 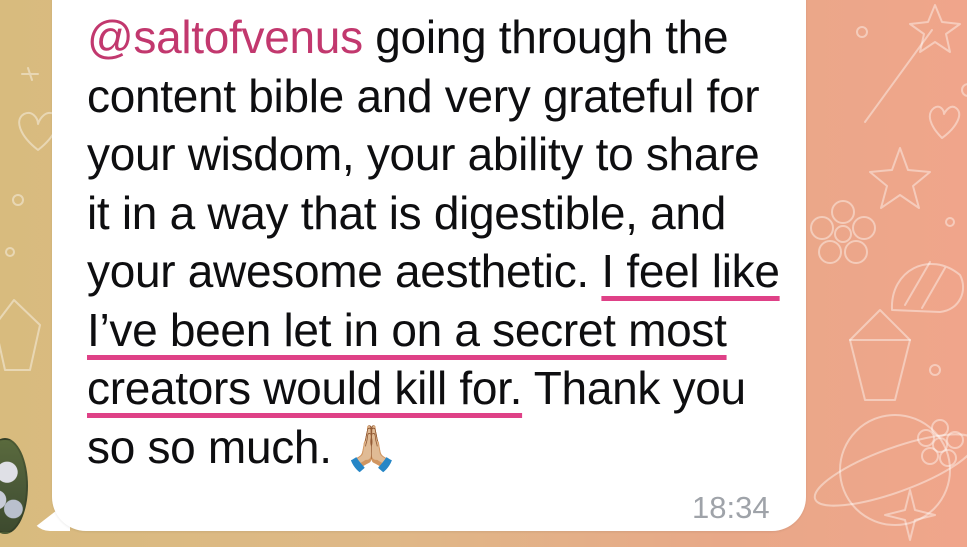 I want to click on heart-icon, so click(x=944, y=122).